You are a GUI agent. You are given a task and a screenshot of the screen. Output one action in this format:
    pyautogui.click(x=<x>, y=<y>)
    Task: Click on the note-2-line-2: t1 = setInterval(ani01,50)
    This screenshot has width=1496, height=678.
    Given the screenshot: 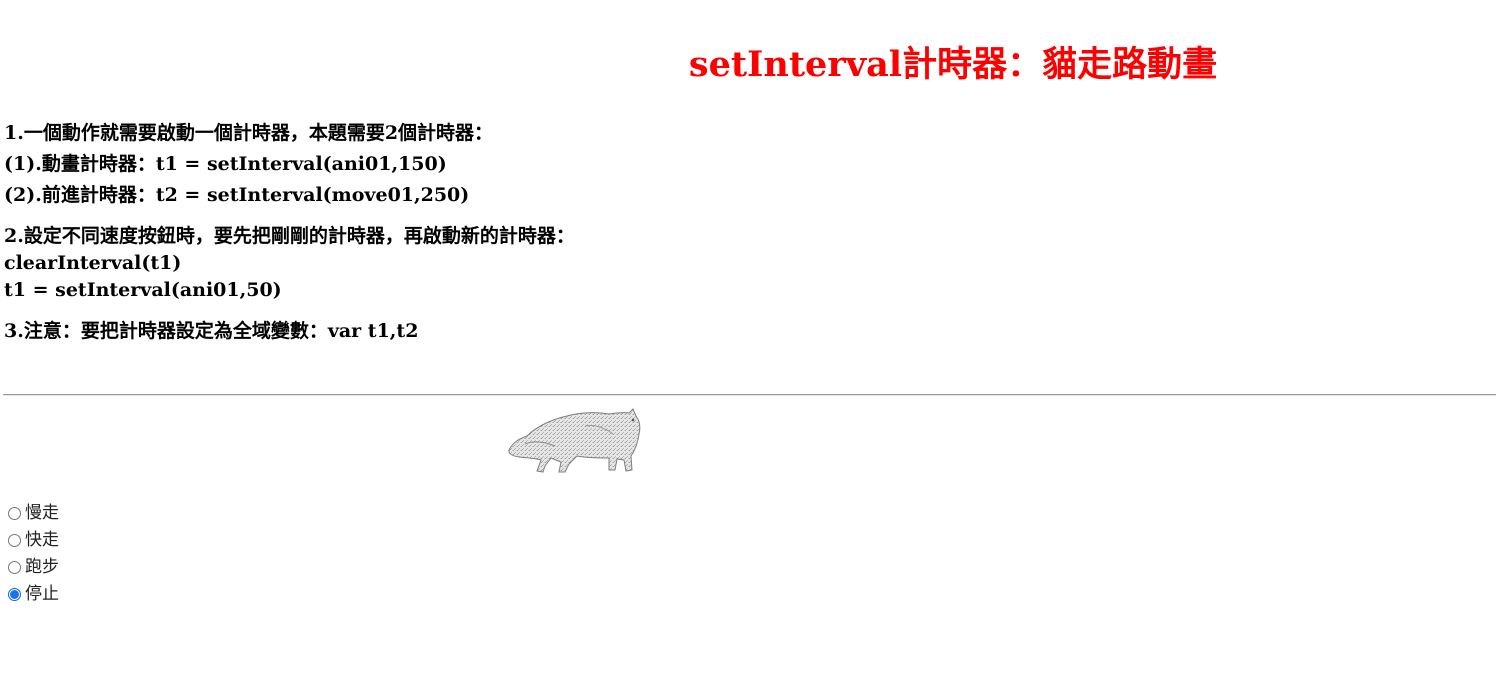 What is the action you would take?
    pyautogui.click(x=143, y=290)
    